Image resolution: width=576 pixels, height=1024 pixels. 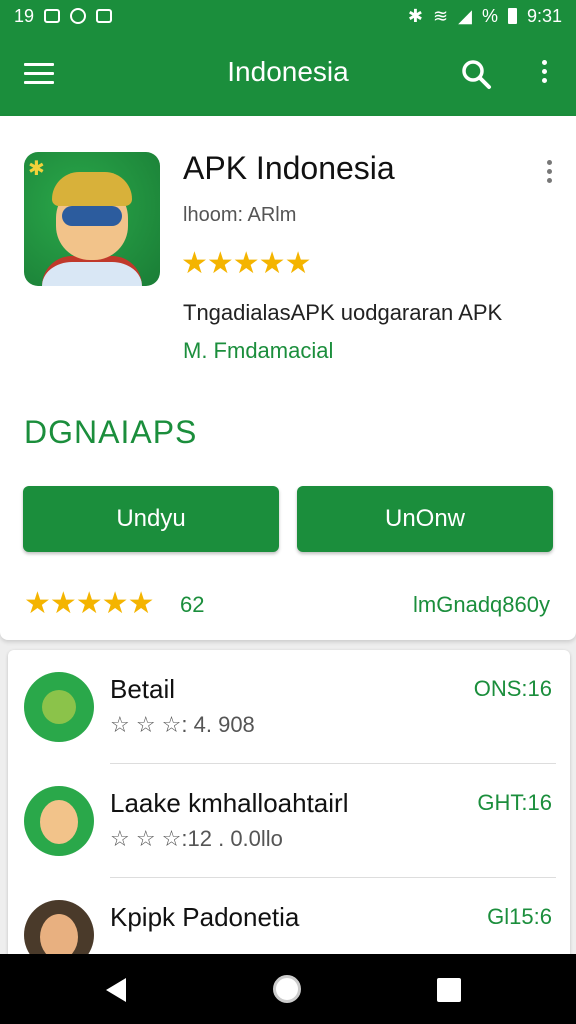 I want to click on list-item-title: Betail, so click(x=143, y=689).